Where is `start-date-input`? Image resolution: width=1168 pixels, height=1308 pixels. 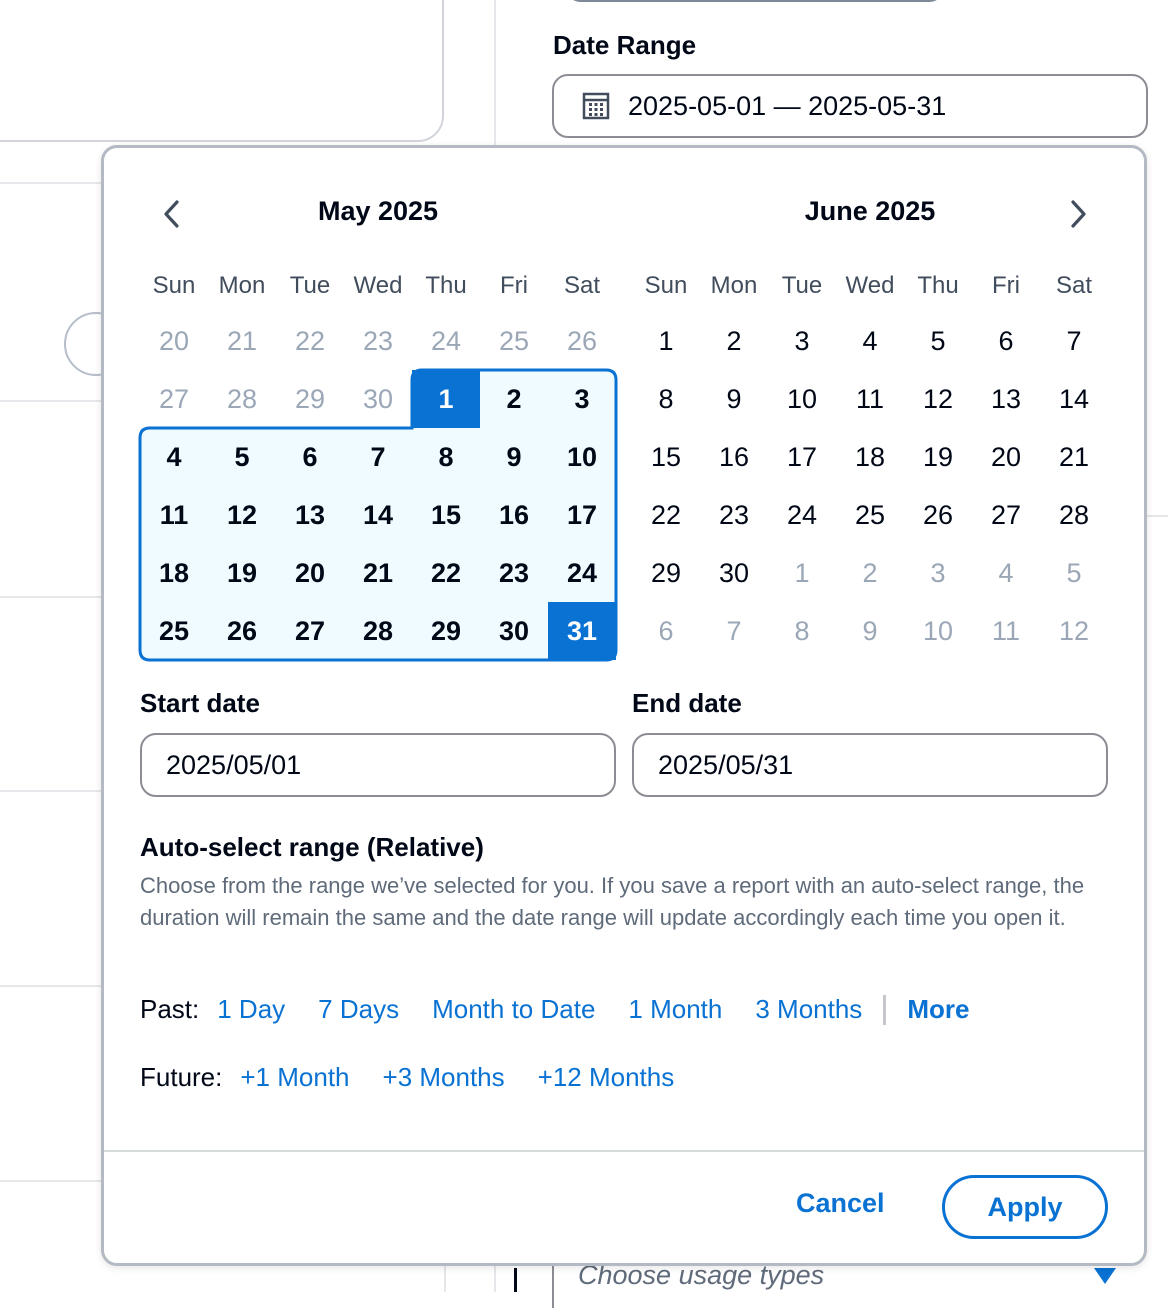
start-date-input is located at coordinates (378, 765).